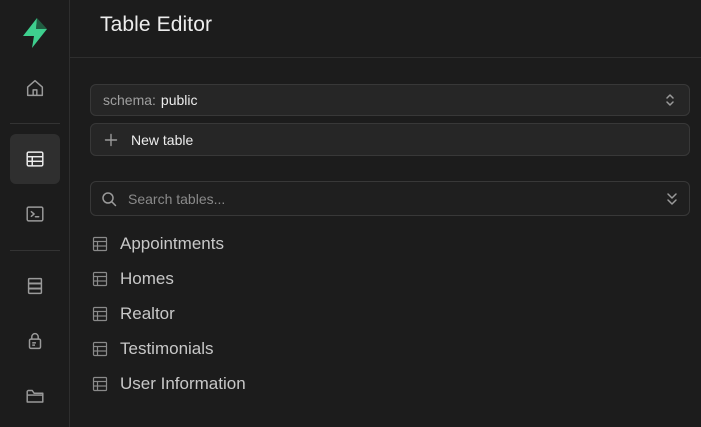 The image size is (701, 427). What do you see at coordinates (389, 383) in the screenshot?
I see `list-item: User Information` at bounding box center [389, 383].